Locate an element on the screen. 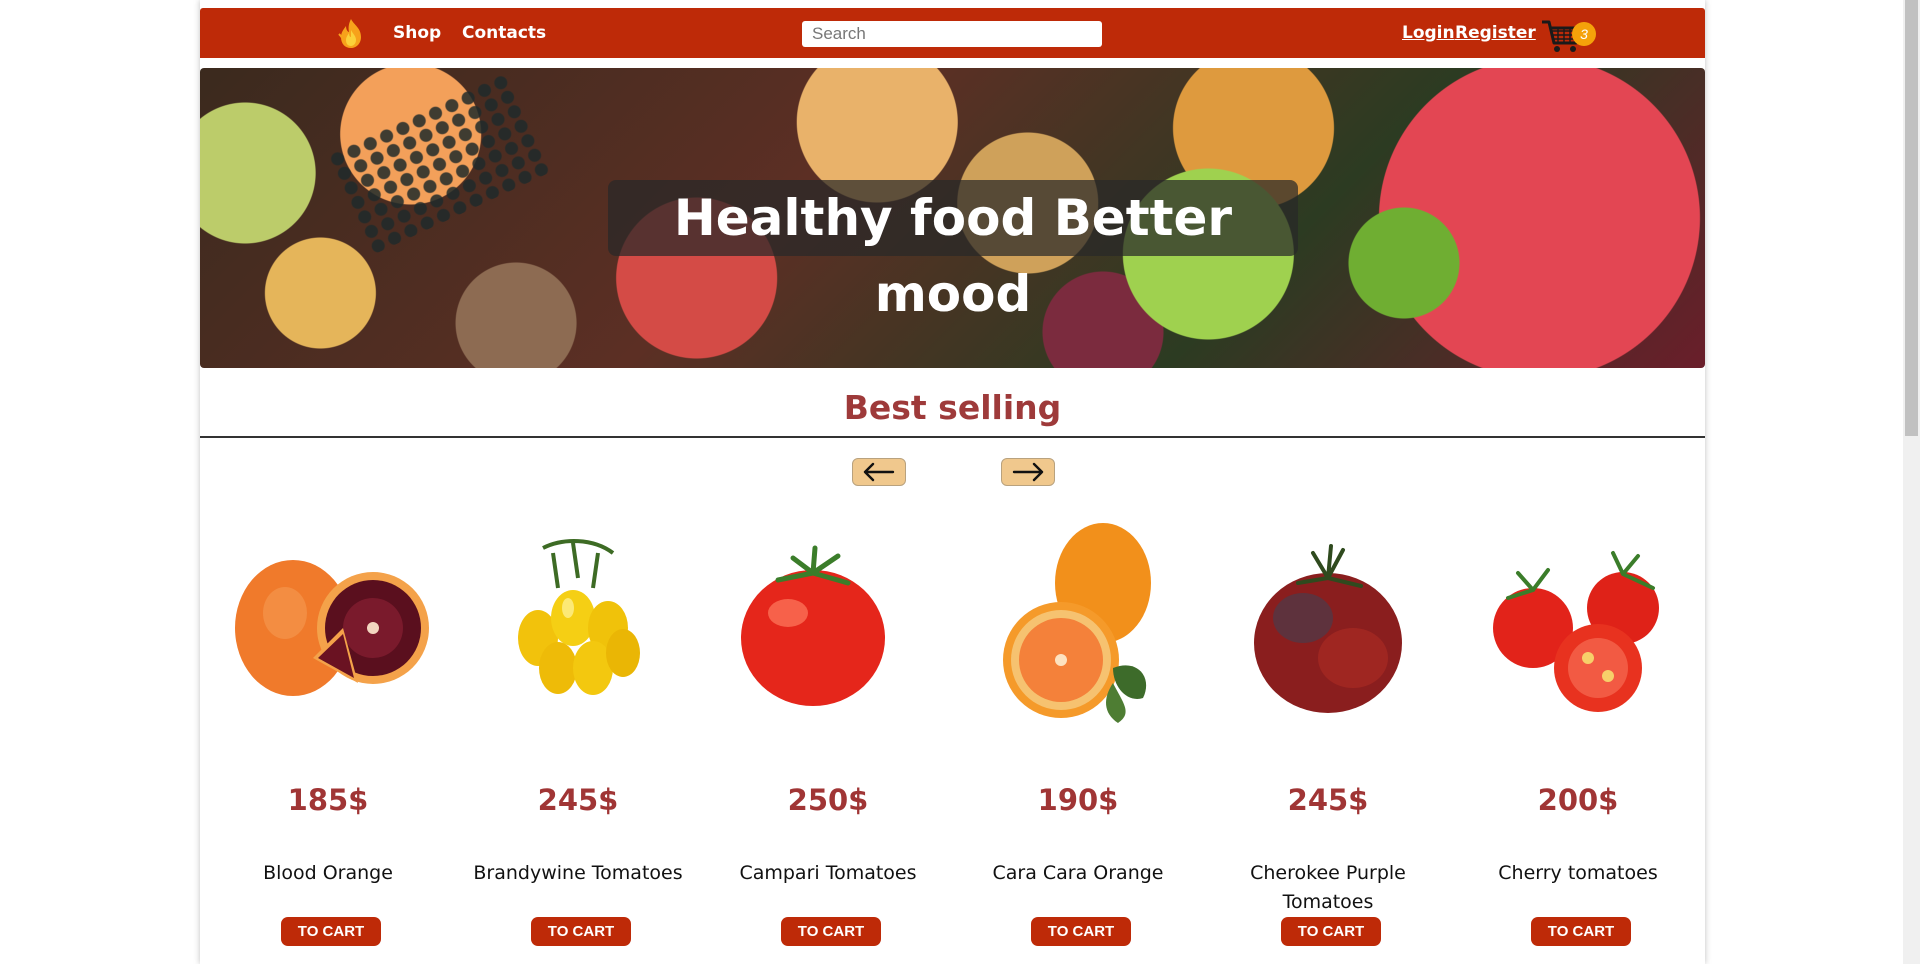  product-name: Cherry tomatoes is located at coordinates (1578, 873).